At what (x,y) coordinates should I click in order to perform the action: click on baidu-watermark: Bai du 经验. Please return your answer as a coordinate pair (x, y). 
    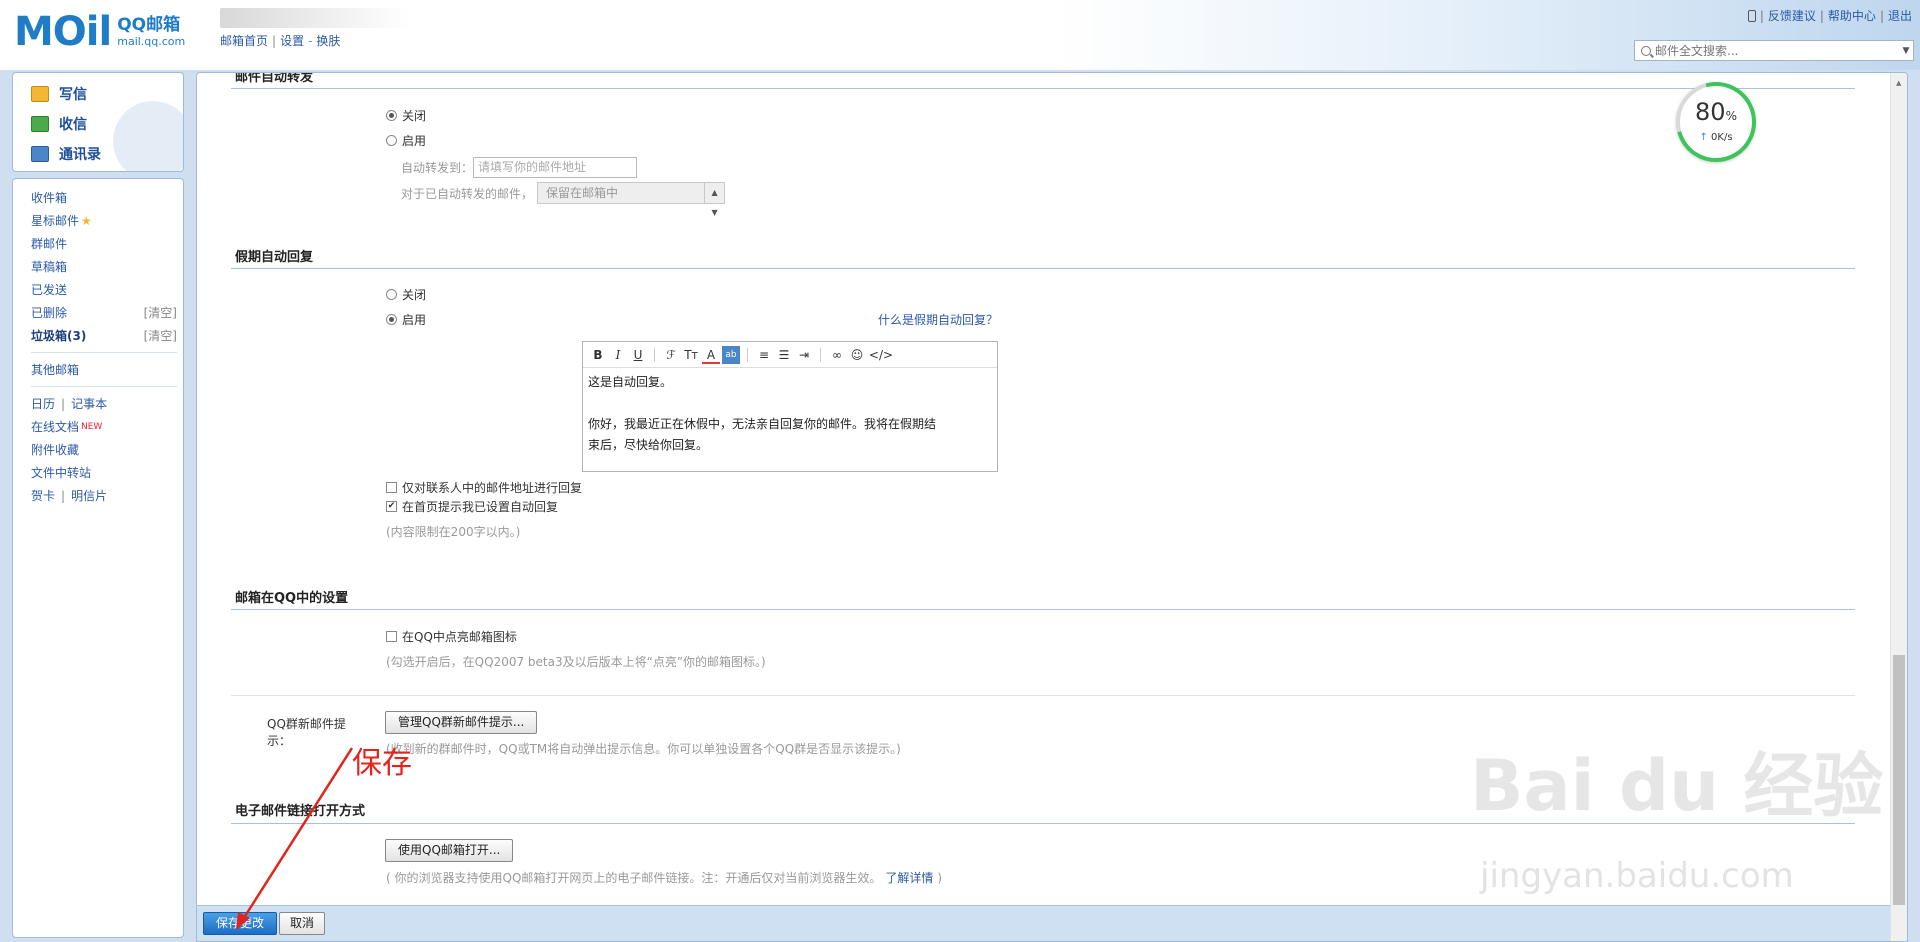
    Looking at the image, I should click on (1677, 786).